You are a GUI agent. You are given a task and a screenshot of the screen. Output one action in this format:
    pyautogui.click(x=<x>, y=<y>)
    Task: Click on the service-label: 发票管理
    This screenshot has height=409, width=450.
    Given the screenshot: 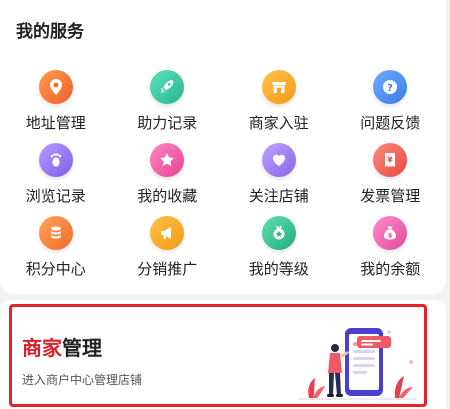 What is the action you would take?
    pyautogui.click(x=390, y=196)
    